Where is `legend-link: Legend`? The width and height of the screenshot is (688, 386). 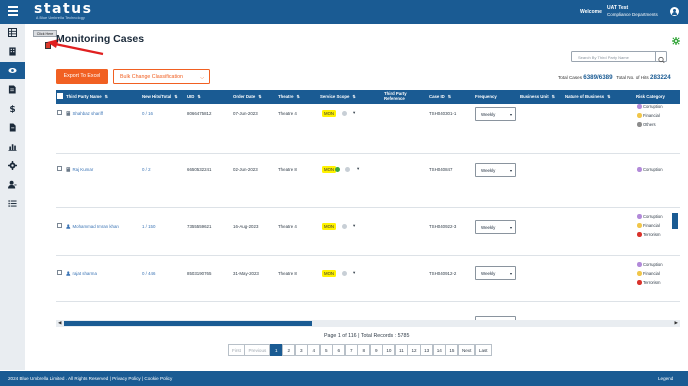 legend-link: Legend is located at coordinates (665, 378).